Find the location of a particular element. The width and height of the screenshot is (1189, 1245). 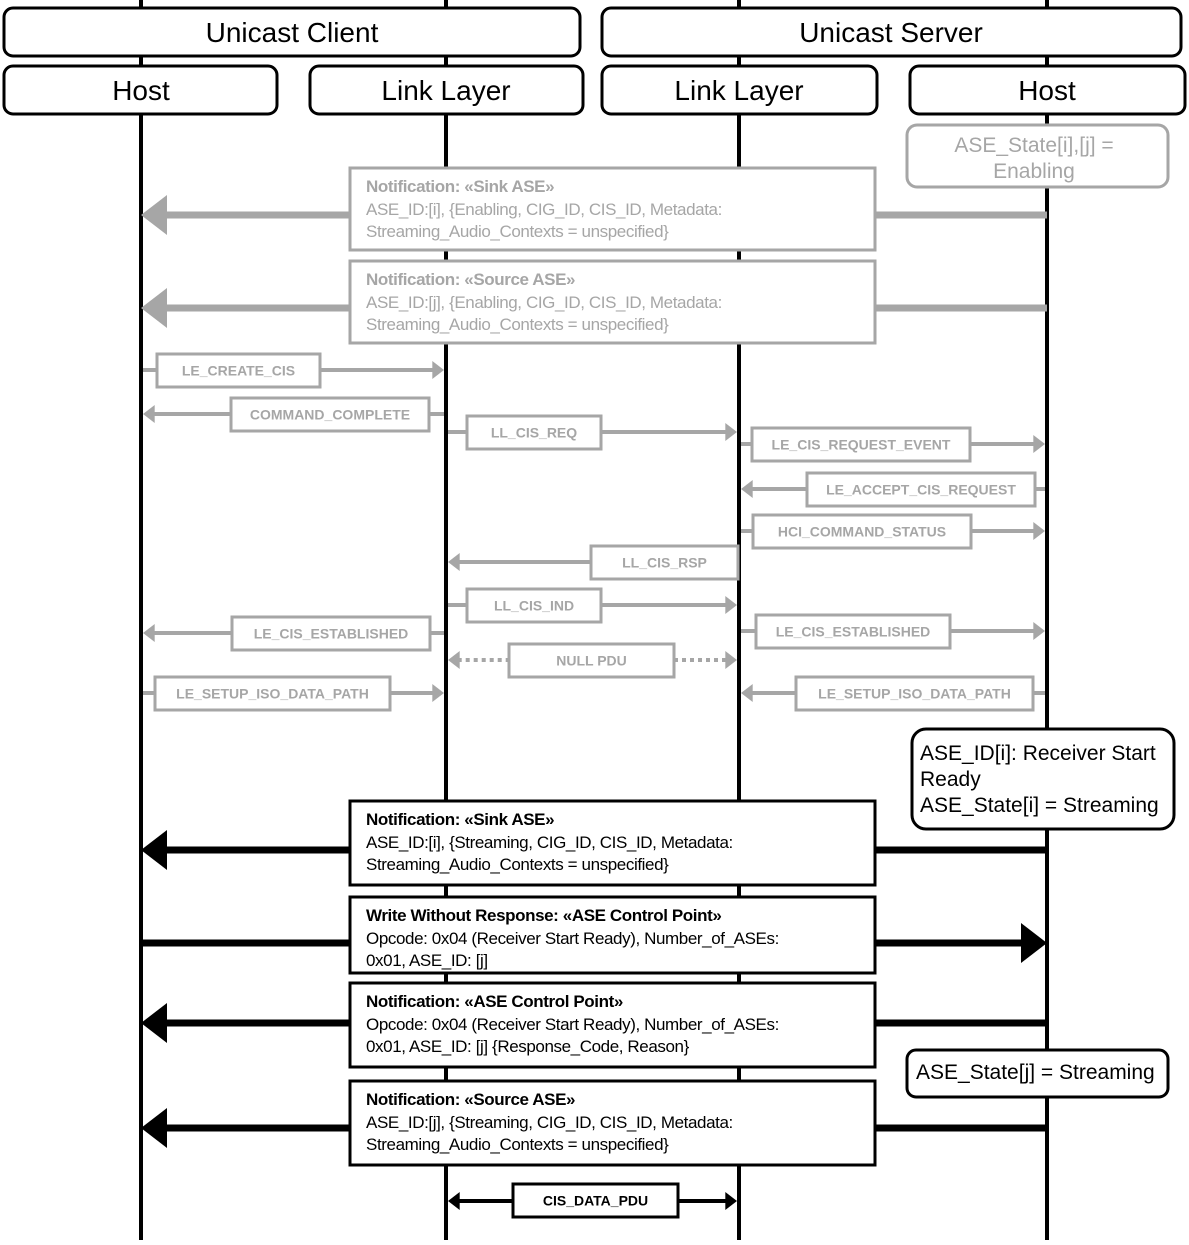

group-header-unicast-server: Unicast Server is located at coordinates (891, 32).